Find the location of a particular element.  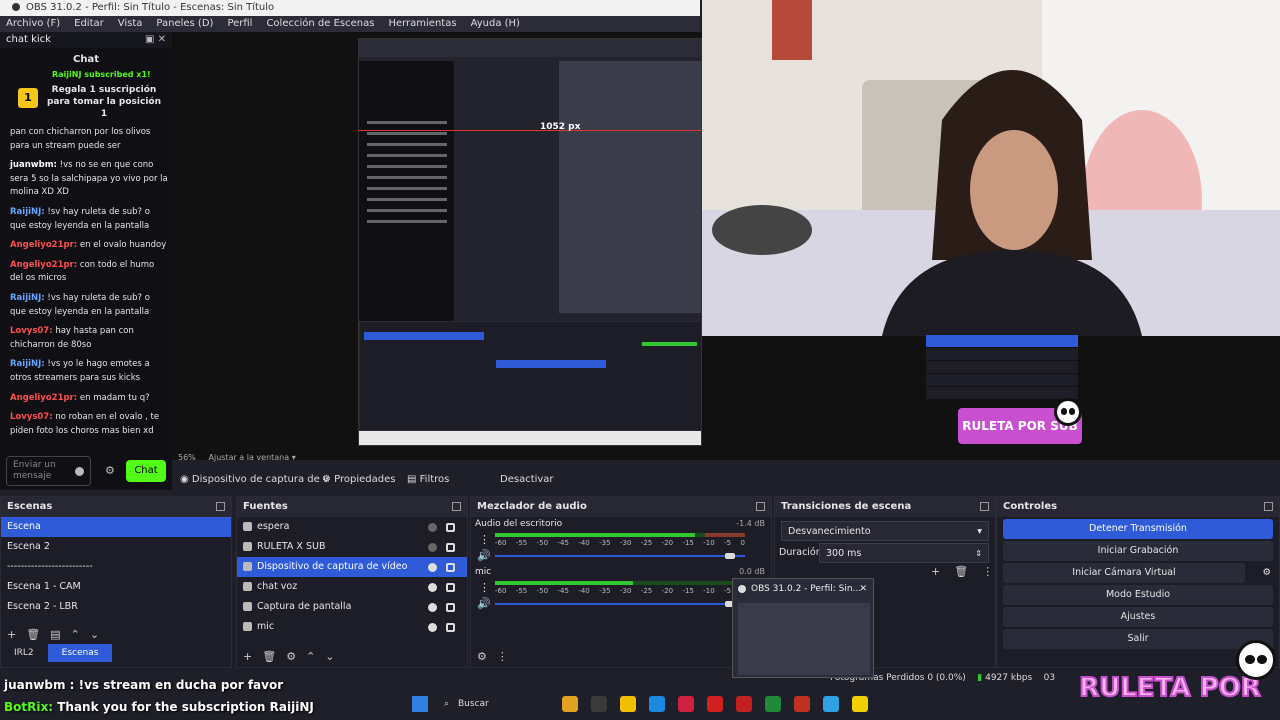

tab-irl2: IRL2 is located at coordinates (24, 653).